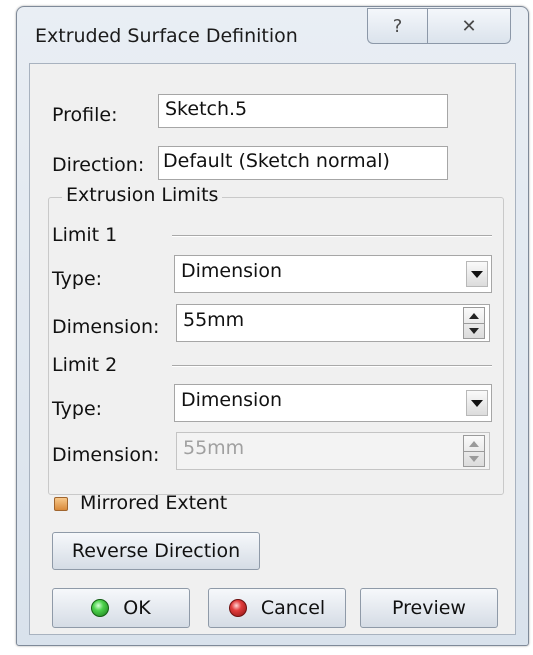 This screenshot has height=655, width=533. What do you see at coordinates (214, 320) in the screenshot?
I see `limit1-dimension-value: 55mm` at bounding box center [214, 320].